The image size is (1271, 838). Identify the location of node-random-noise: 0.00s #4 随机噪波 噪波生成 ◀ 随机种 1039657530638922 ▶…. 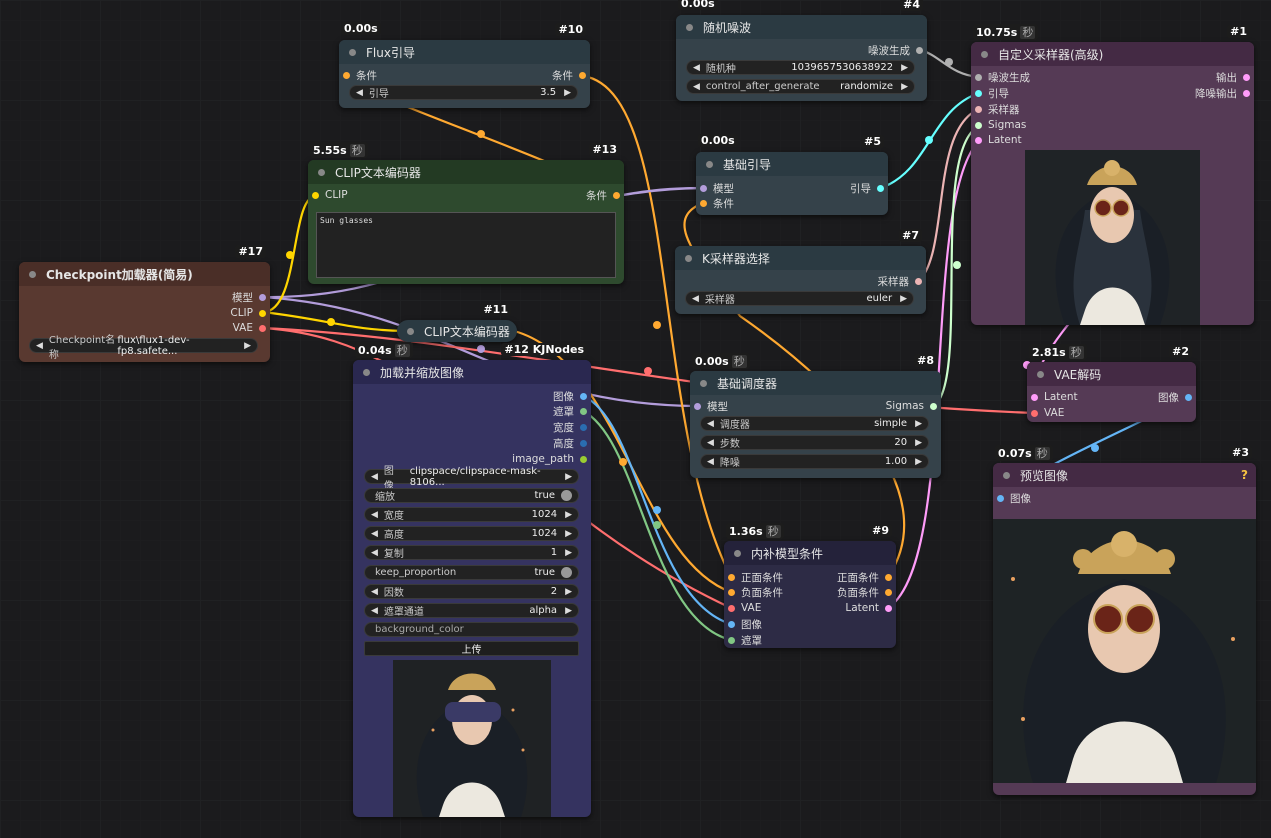
(801, 50).